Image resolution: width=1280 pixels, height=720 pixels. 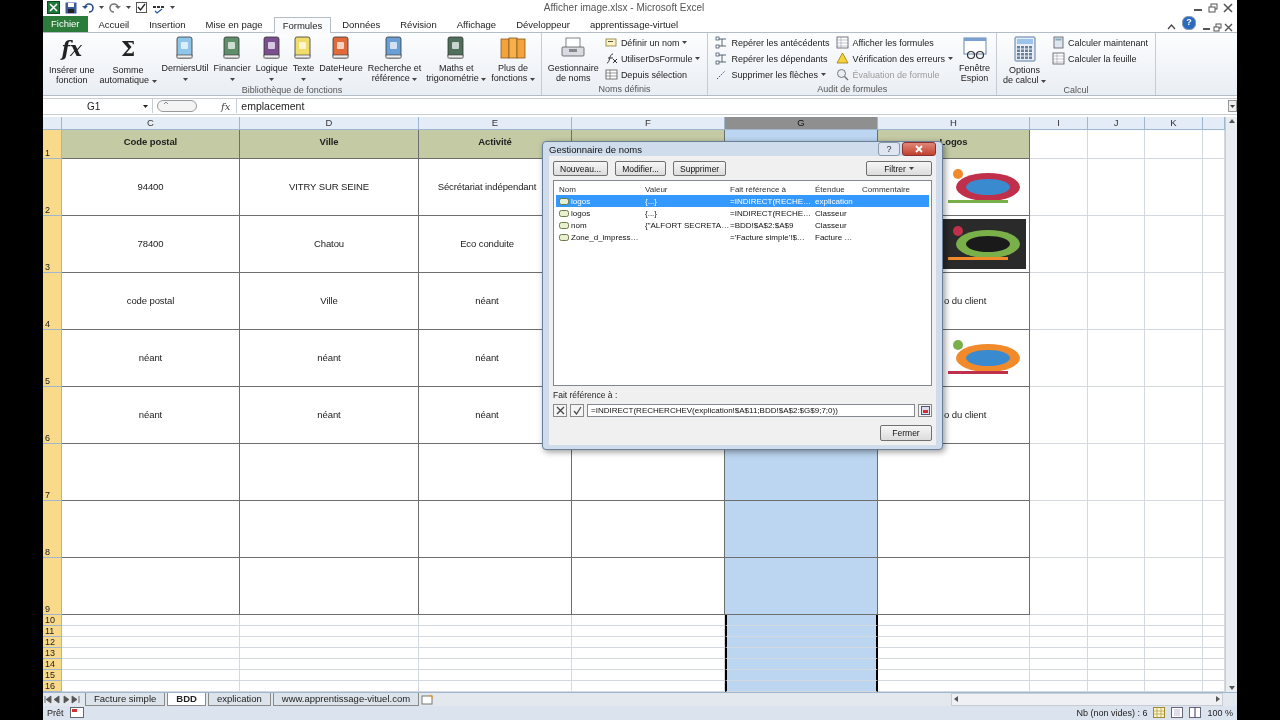 What do you see at coordinates (72, 60) in the screenshot?
I see `ribbon-button: fx Insérer une fonction` at bounding box center [72, 60].